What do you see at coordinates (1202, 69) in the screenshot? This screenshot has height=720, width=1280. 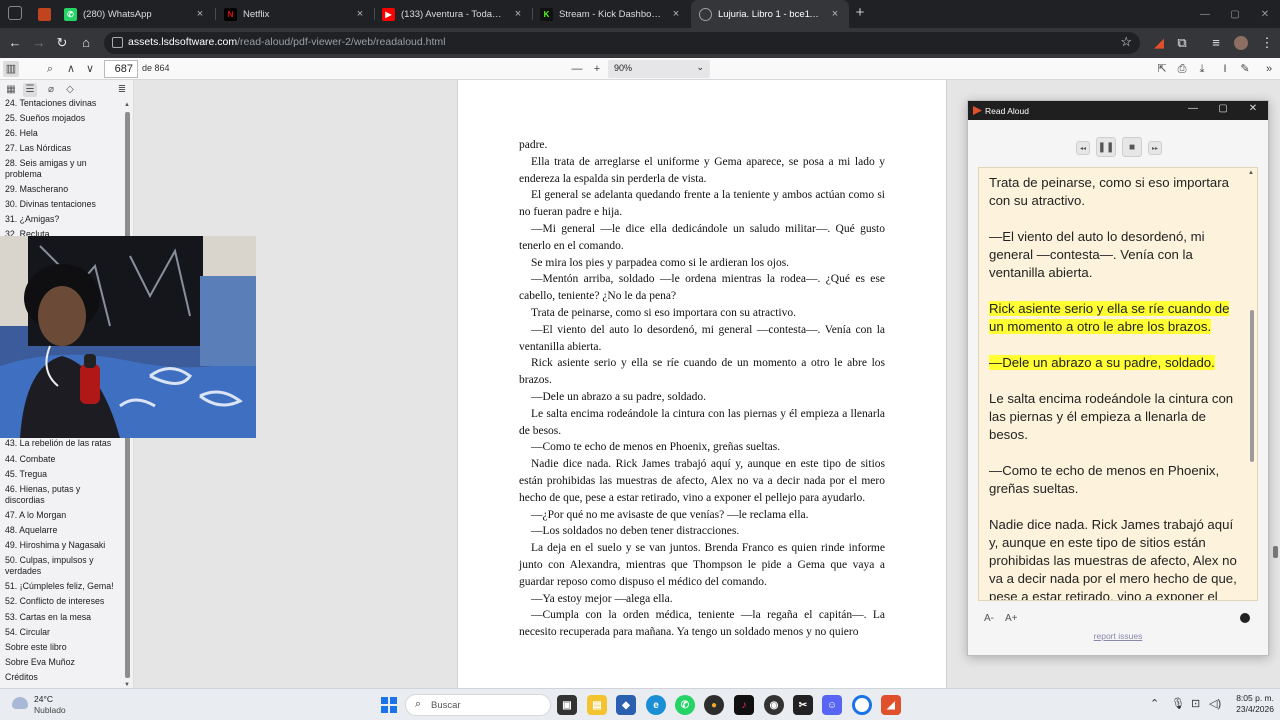 I see `save-icon: ⤓` at bounding box center [1202, 69].